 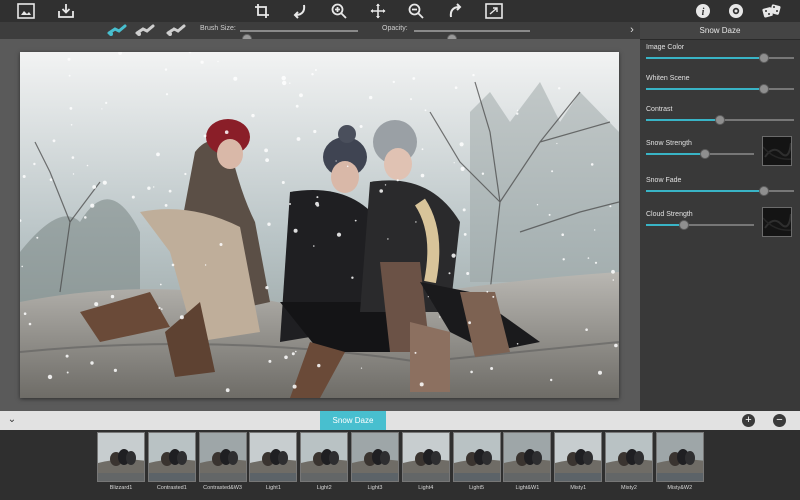 What do you see at coordinates (578, 488) in the screenshot?
I see `preset-label: Misty1` at bounding box center [578, 488].